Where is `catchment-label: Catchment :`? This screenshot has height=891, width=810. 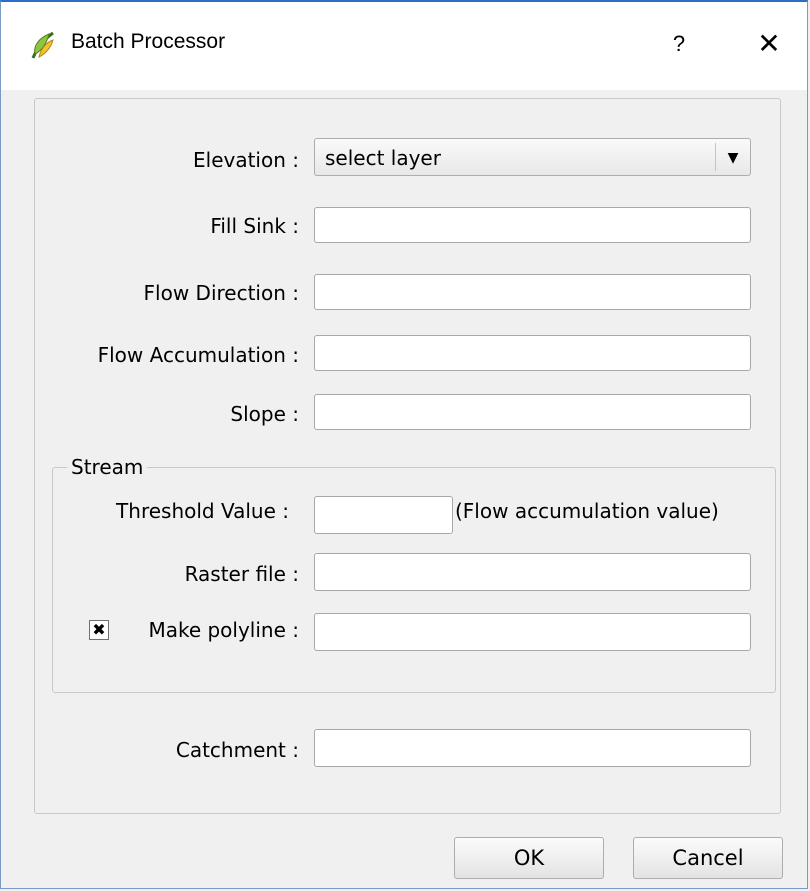
catchment-label: Catchment : is located at coordinates (237, 750).